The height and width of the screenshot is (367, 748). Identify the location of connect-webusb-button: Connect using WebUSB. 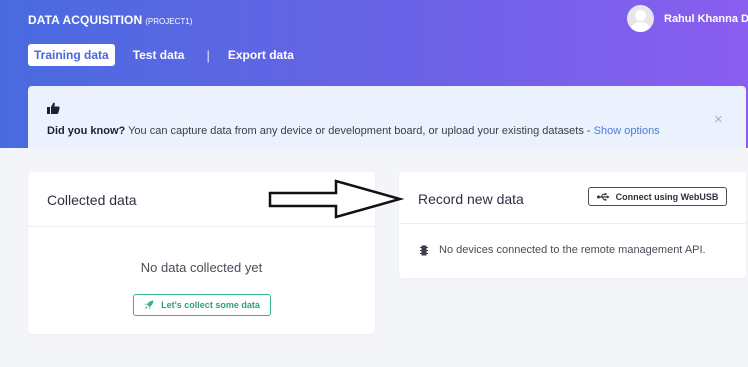
(657, 196).